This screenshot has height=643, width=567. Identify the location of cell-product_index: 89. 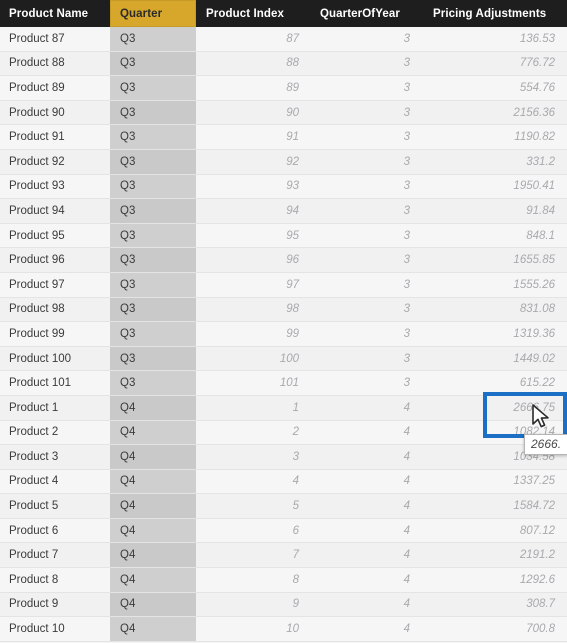
(253, 88).